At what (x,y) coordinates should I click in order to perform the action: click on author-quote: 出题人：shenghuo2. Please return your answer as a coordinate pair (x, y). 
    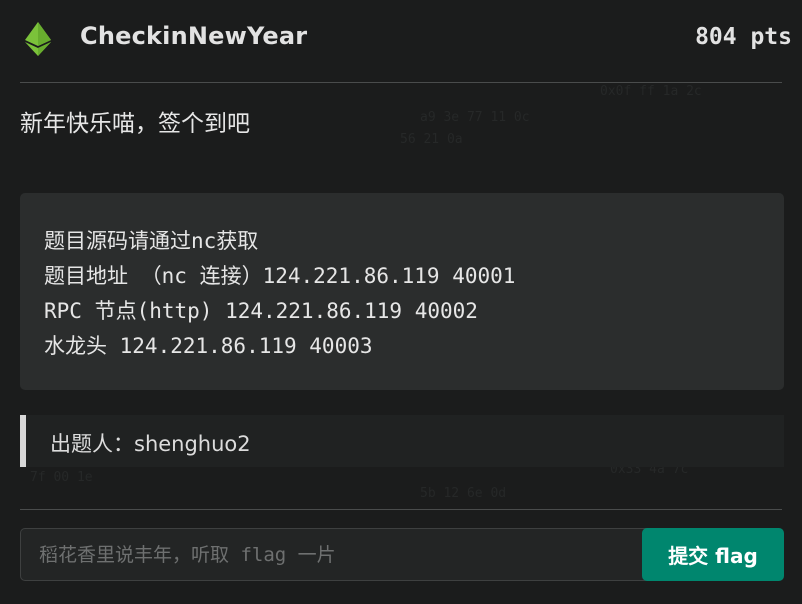
    Looking at the image, I should click on (402, 441).